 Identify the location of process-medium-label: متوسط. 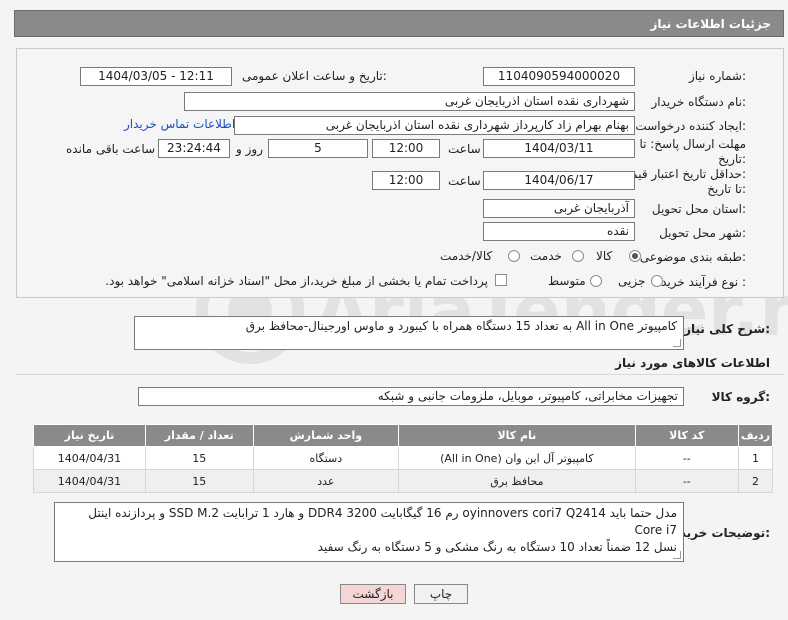
(567, 281).